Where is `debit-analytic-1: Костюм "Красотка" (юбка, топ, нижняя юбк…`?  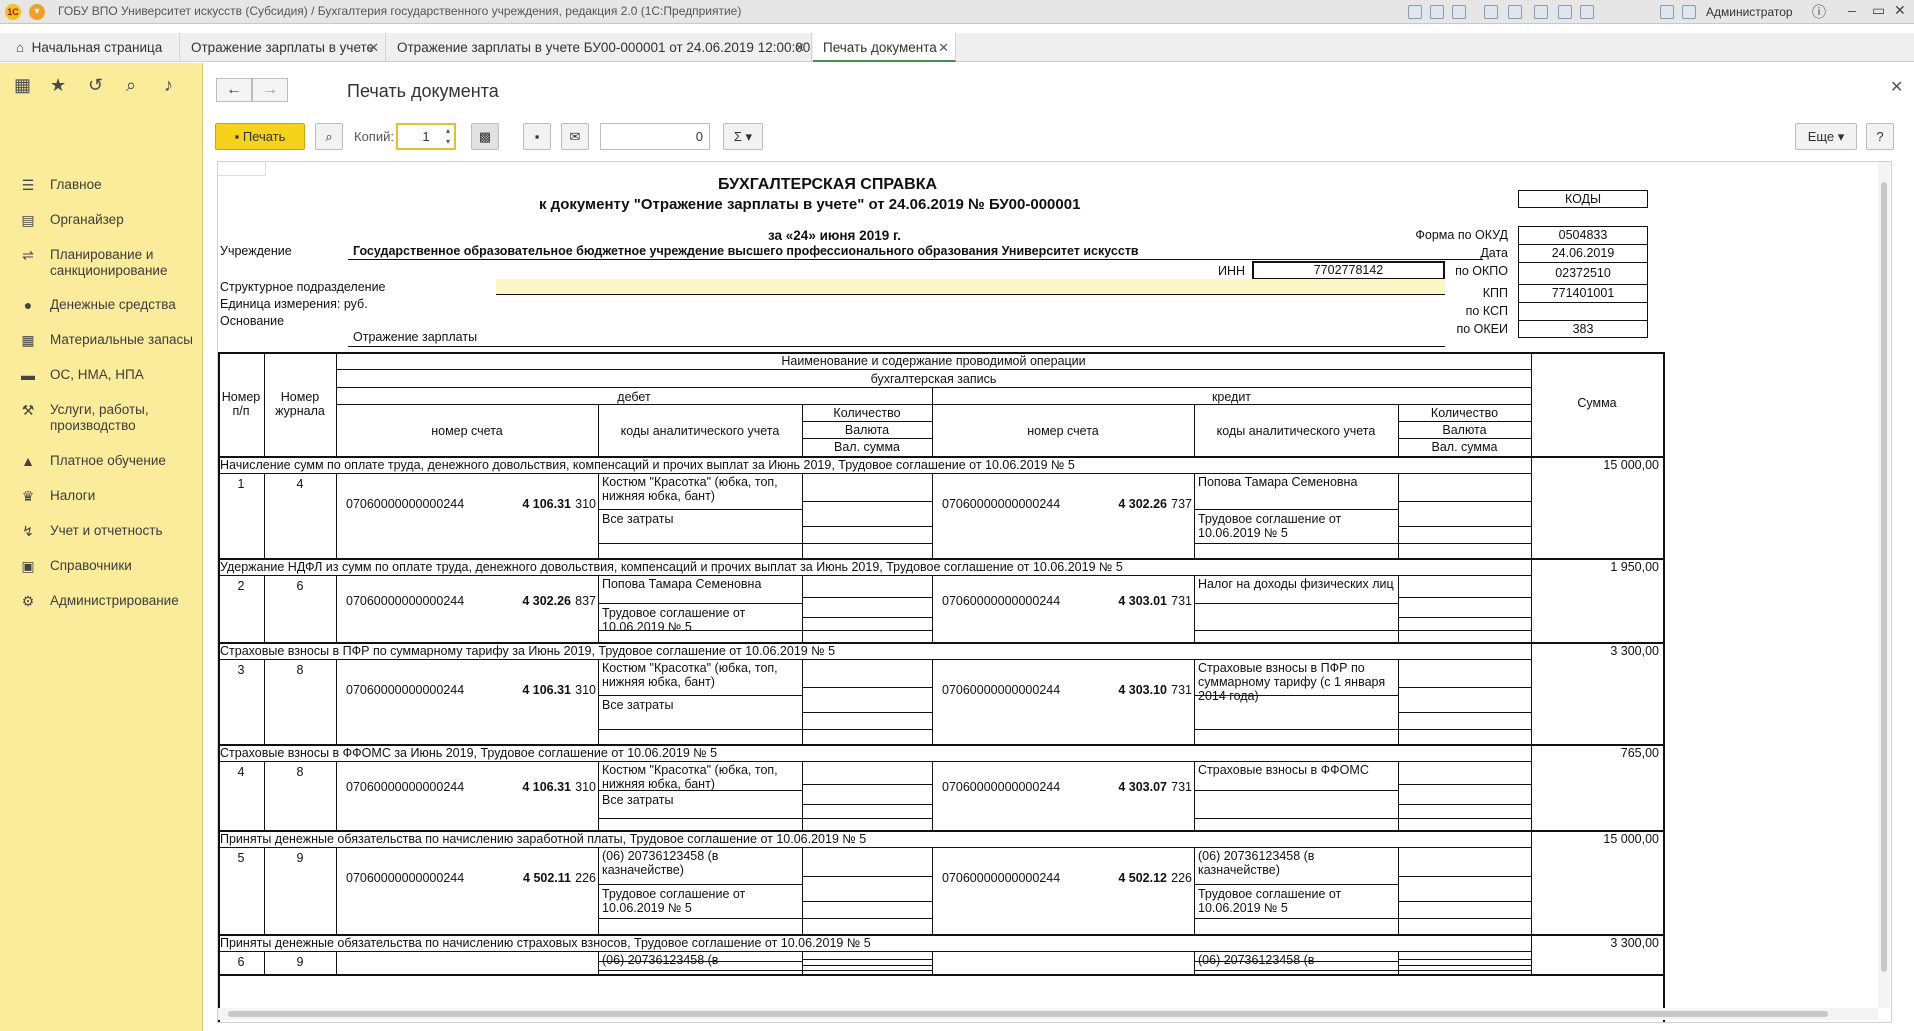
debit-analytic-1: Костюм "Красотка" (юбка, топ, нижняя юбк… is located at coordinates (690, 777).